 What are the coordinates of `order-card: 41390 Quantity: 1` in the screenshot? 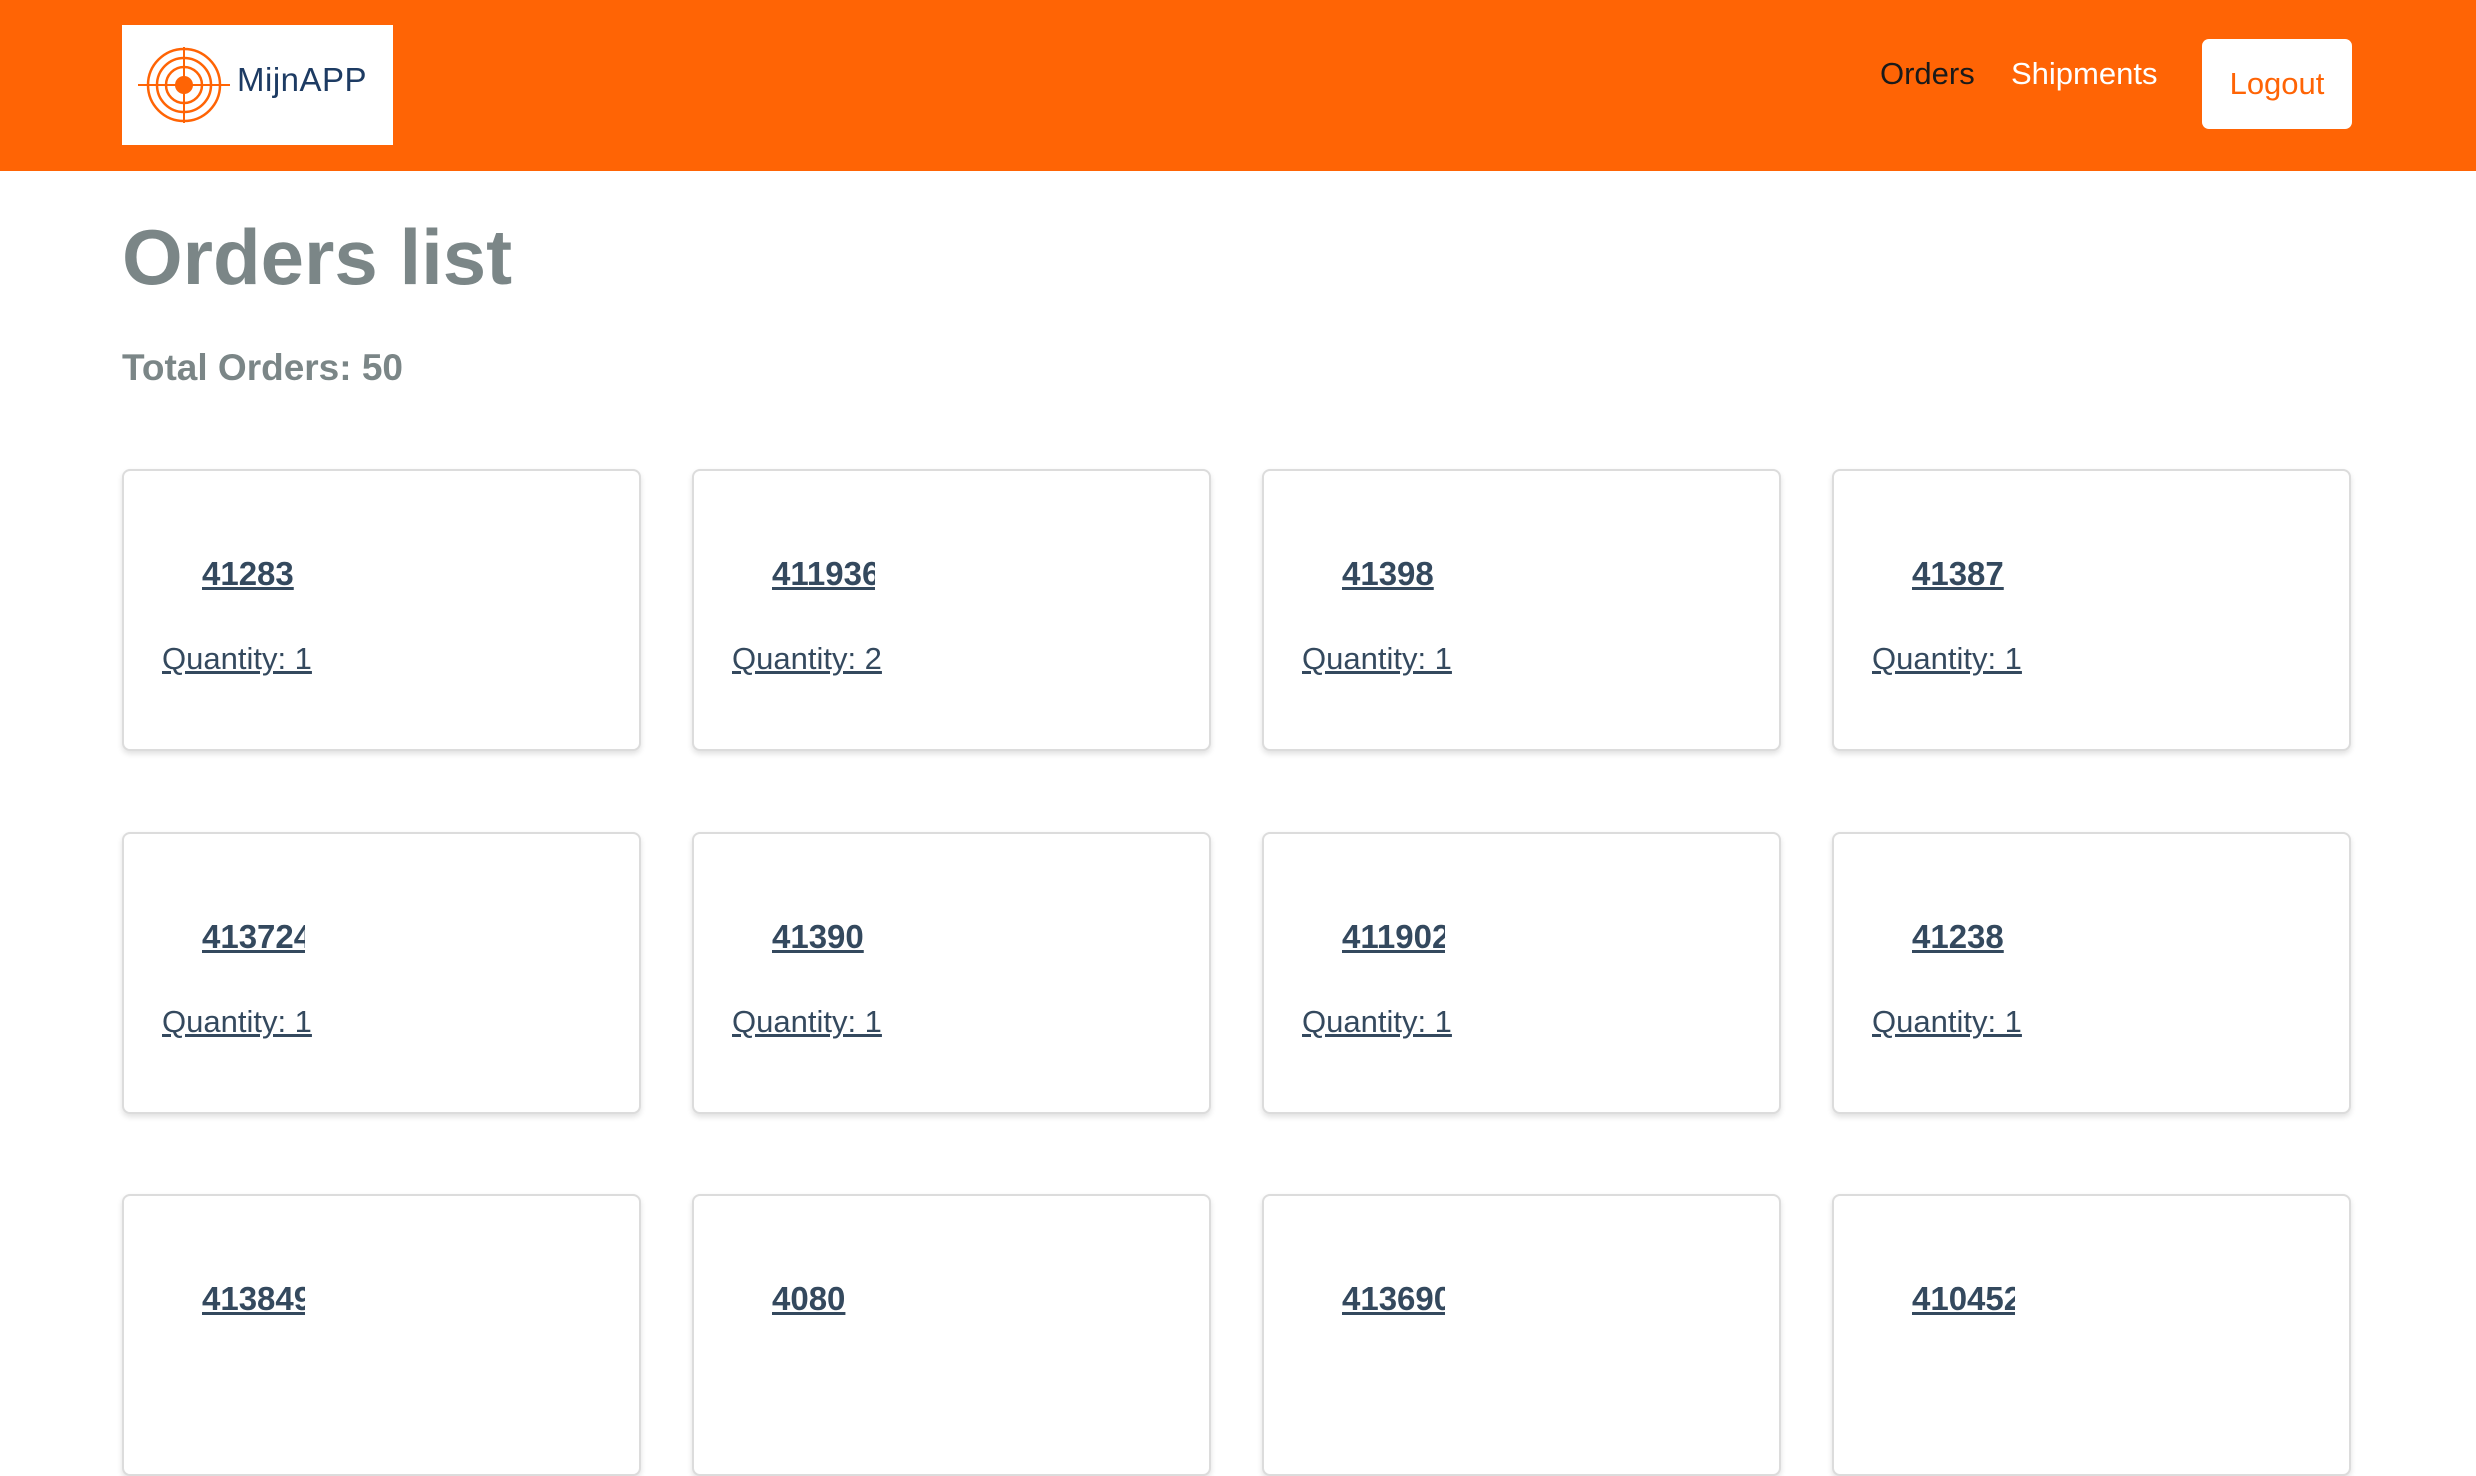 It's located at (951, 973).